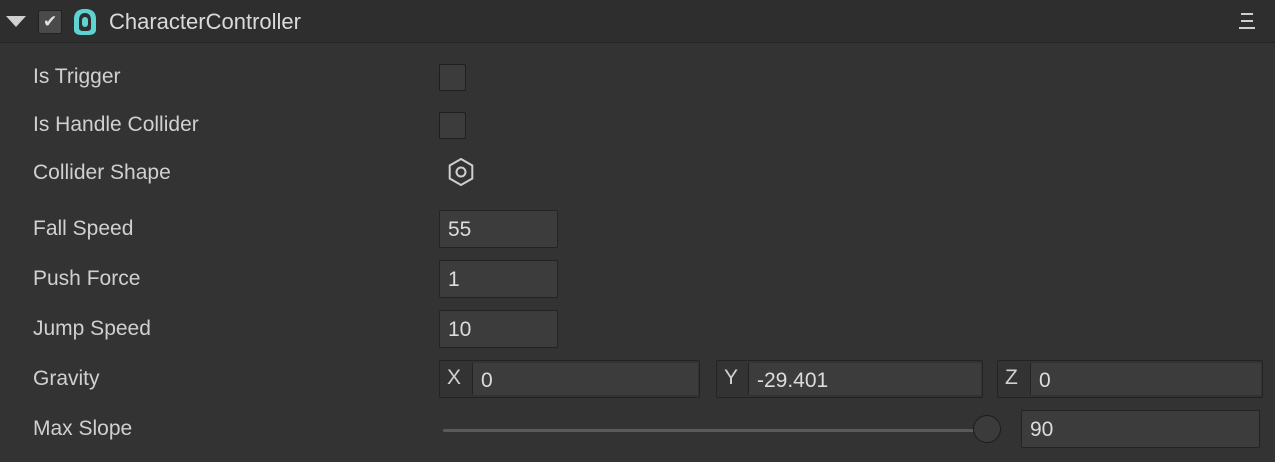  What do you see at coordinates (1011, 377) in the screenshot?
I see `gravity-z-axis-label: Z` at bounding box center [1011, 377].